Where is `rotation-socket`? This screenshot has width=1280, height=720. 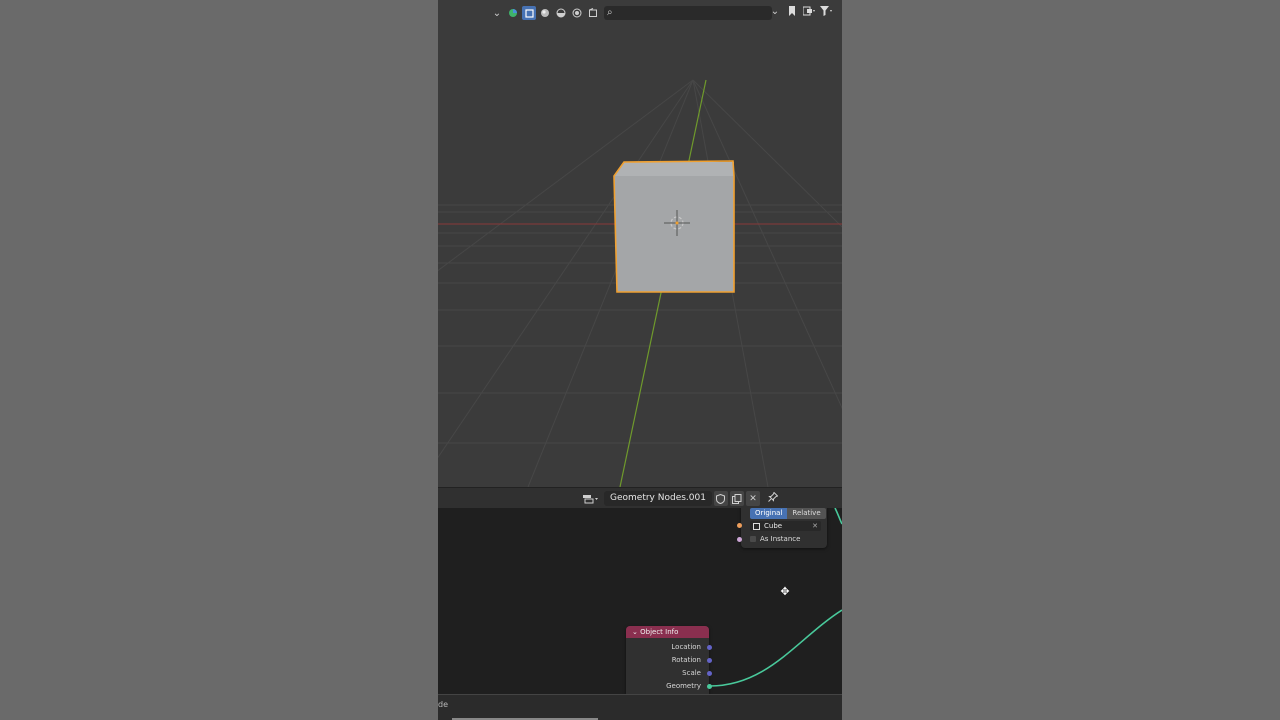
rotation-socket is located at coordinates (709, 660).